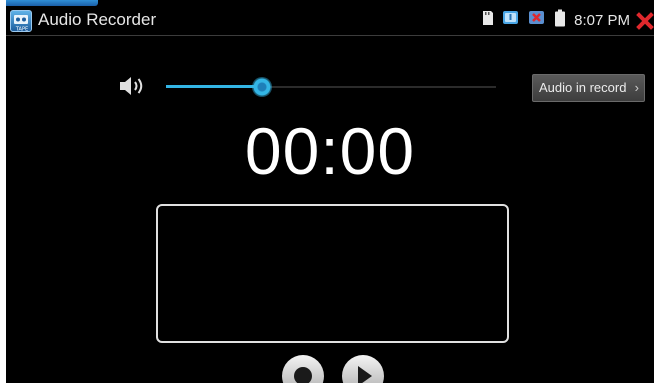  I want to click on chevron-right-icon: ›, so click(636, 87).